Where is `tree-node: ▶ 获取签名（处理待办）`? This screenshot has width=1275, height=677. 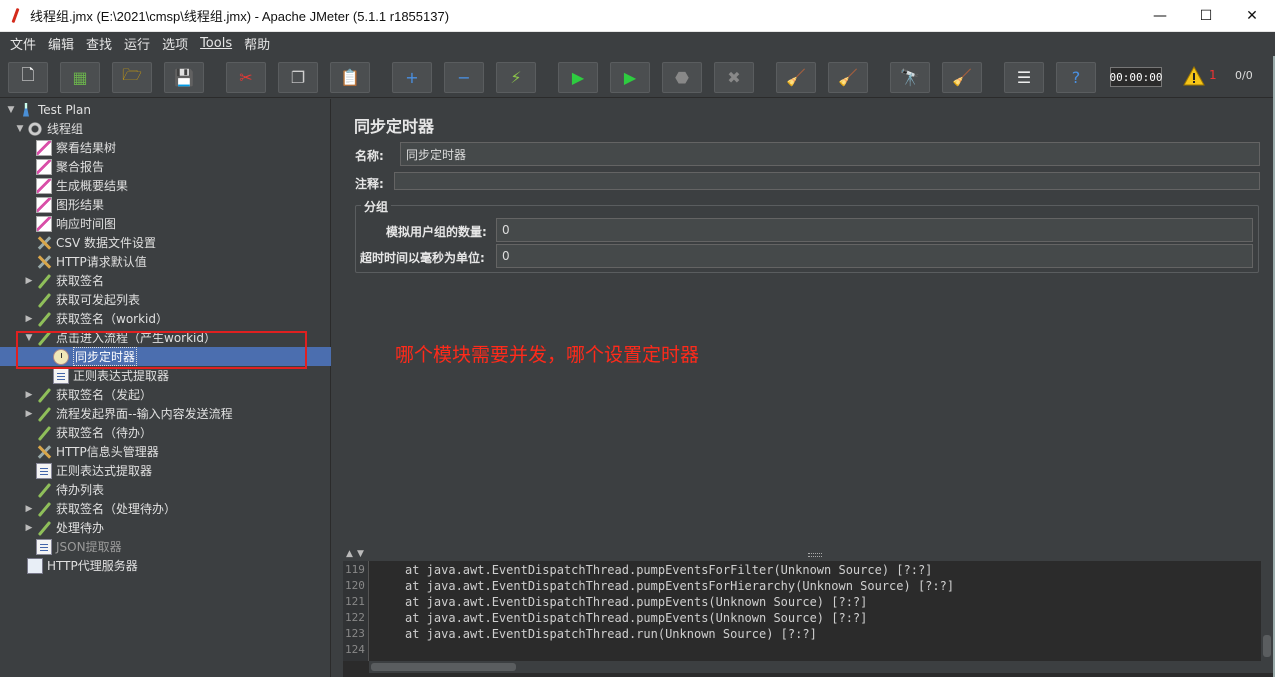 tree-node: ▶ 获取签名（处理待办） is located at coordinates (165, 508).